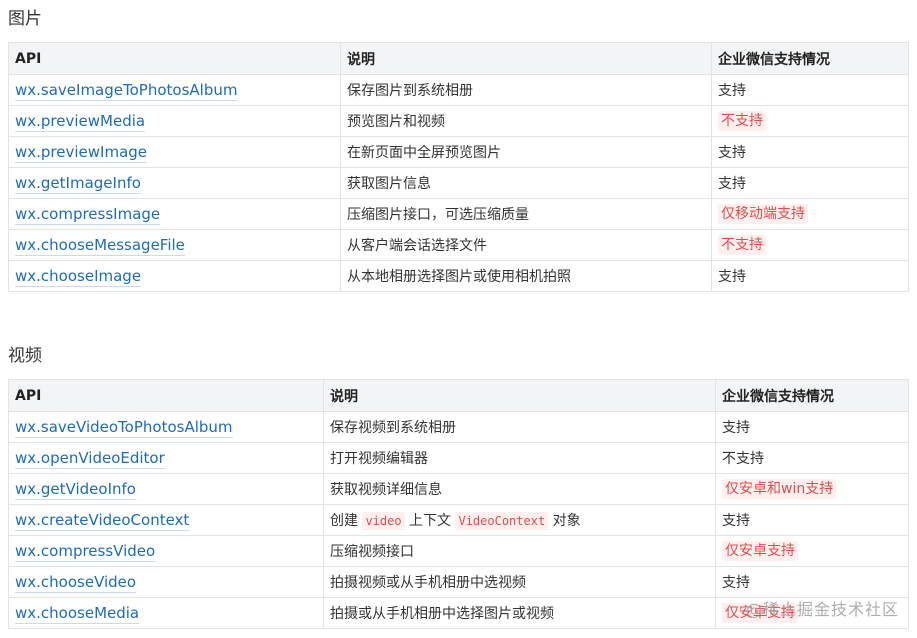 The width and height of the screenshot is (917, 638). I want to click on api-cell: wx.saveImageToPhotosAlbum, so click(174, 90).